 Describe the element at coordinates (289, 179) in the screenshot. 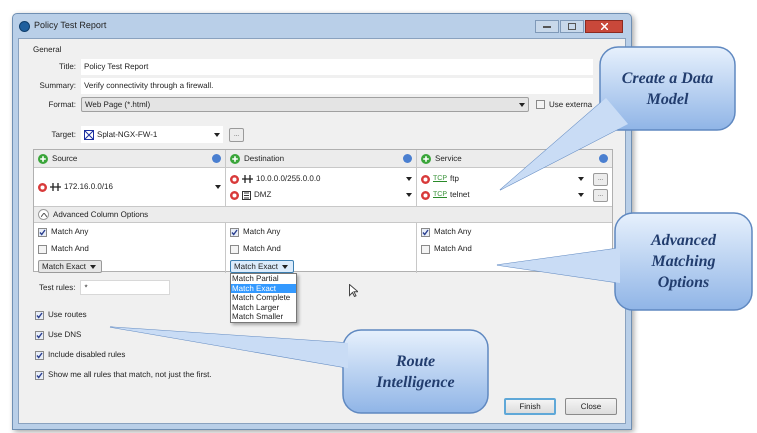

I see `item-text: 10.0.0.0/255.0.0.0` at that location.